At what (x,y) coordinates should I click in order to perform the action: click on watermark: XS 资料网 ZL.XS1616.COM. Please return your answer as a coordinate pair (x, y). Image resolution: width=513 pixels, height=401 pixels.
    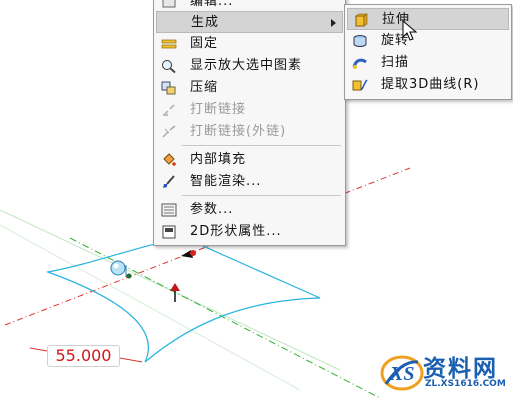
    Looking at the image, I should click on (445, 374).